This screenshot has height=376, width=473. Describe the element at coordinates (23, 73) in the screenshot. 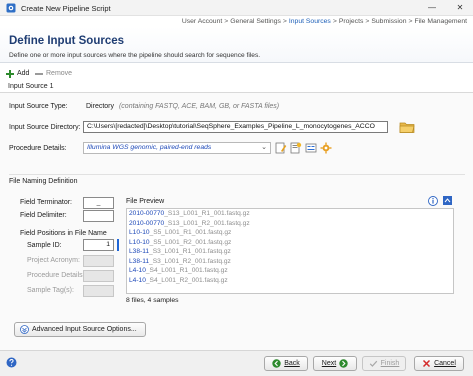

I see `add-label: Add` at that location.